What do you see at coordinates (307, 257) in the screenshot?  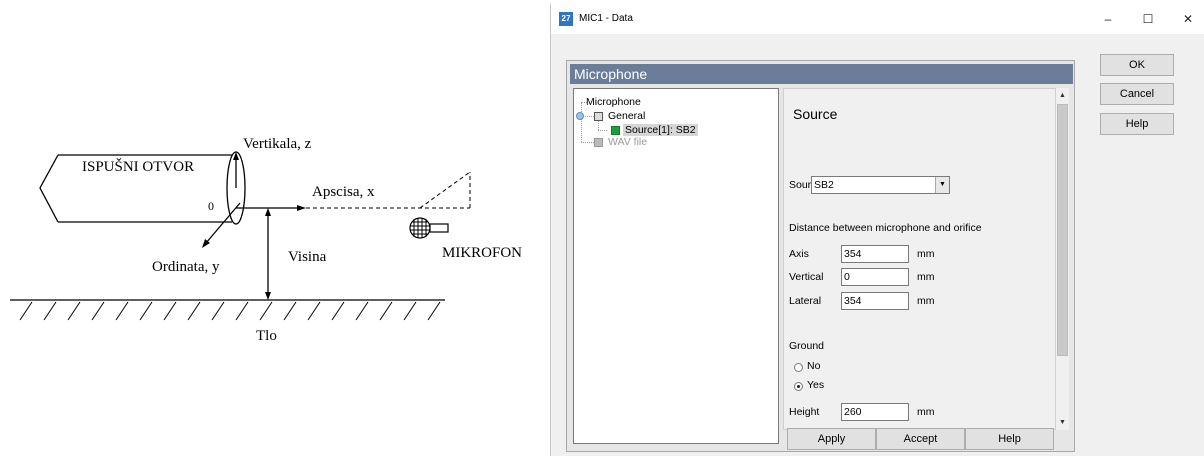 I see `height-label: Visina` at bounding box center [307, 257].